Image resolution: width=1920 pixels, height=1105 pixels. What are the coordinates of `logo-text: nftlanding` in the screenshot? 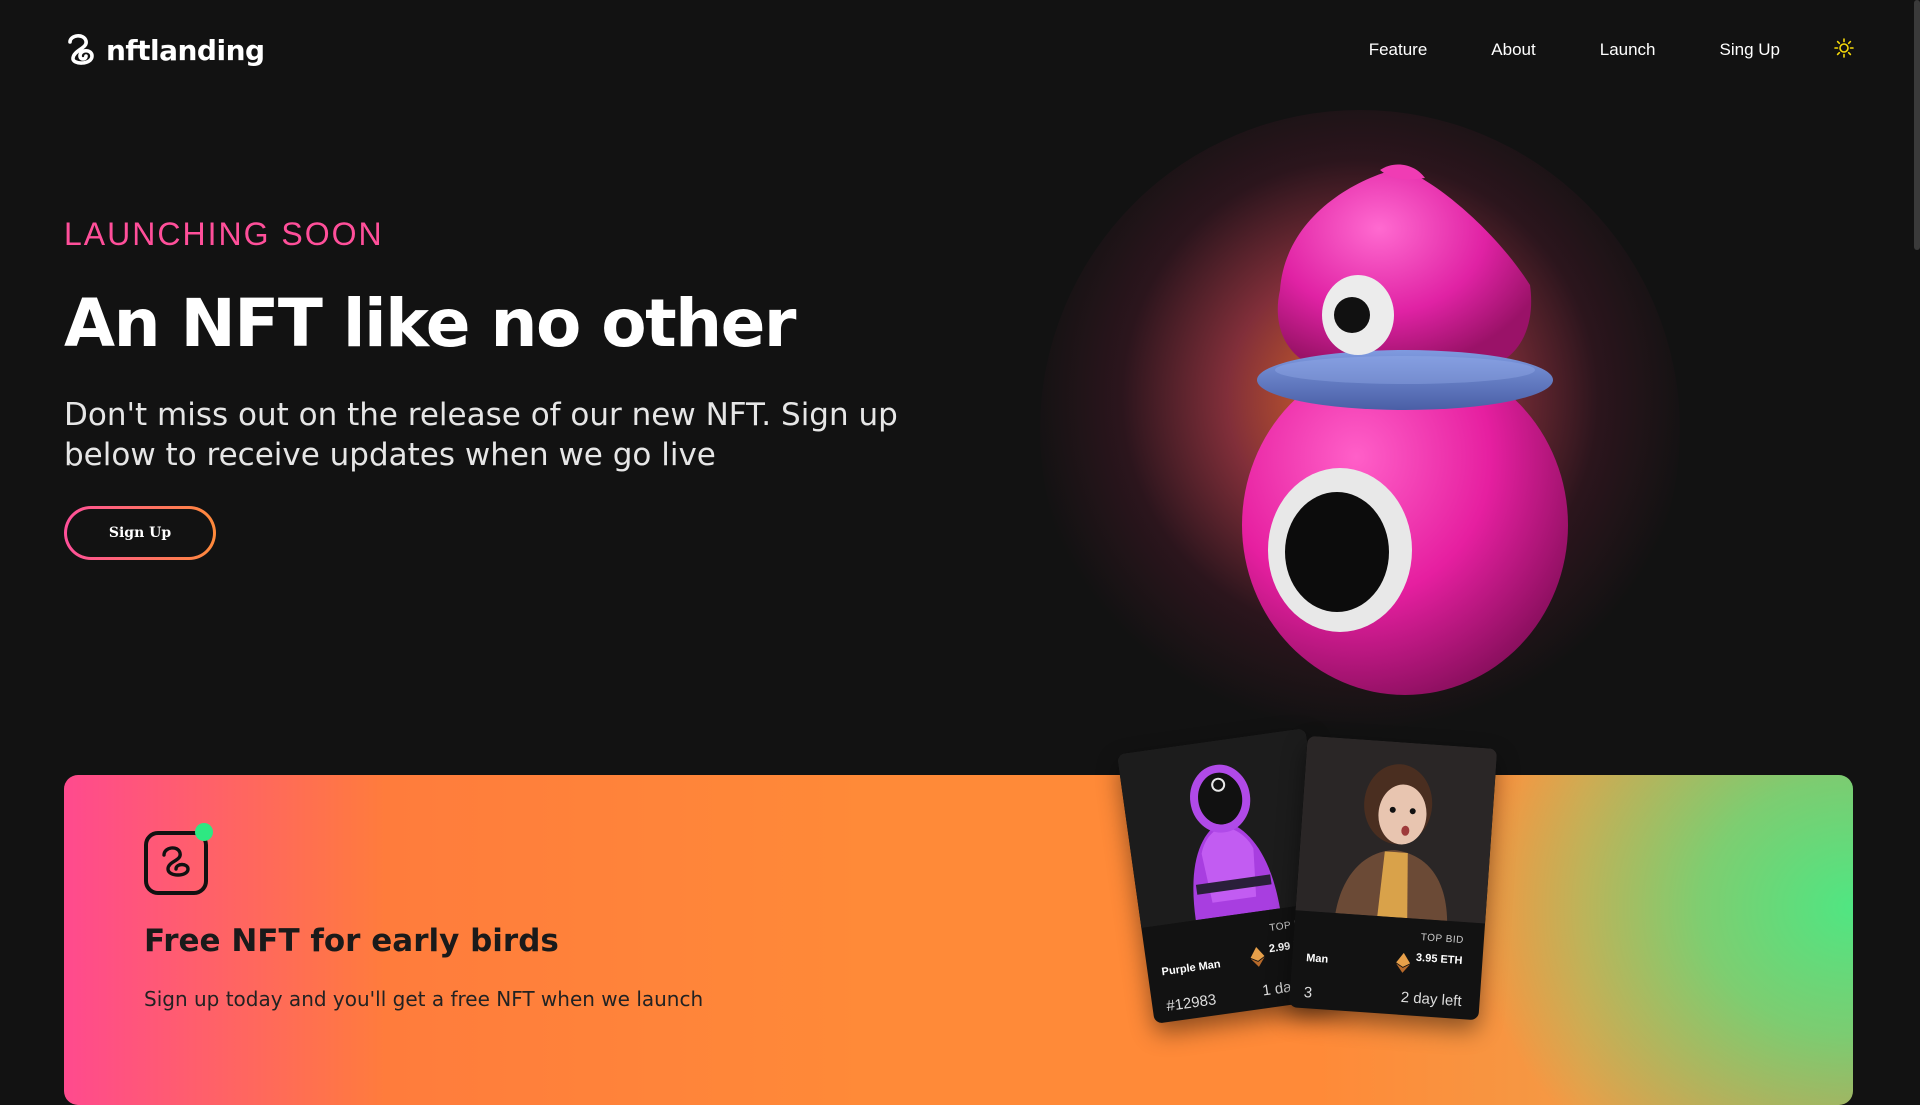 It's located at (185, 50).